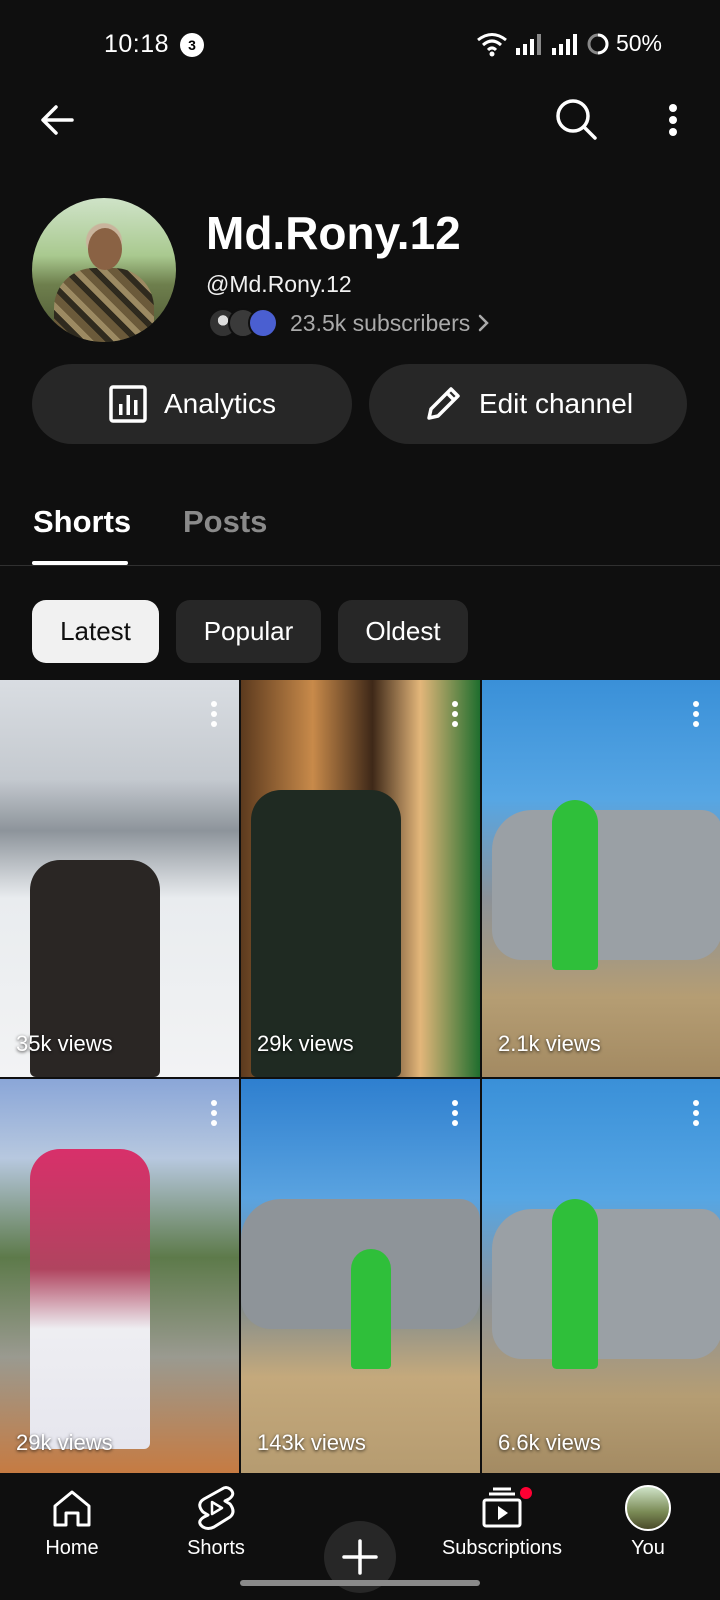 The width and height of the screenshot is (720, 1600). What do you see at coordinates (360, 45) in the screenshot?
I see `status-bar: 10:18 3 50%` at bounding box center [360, 45].